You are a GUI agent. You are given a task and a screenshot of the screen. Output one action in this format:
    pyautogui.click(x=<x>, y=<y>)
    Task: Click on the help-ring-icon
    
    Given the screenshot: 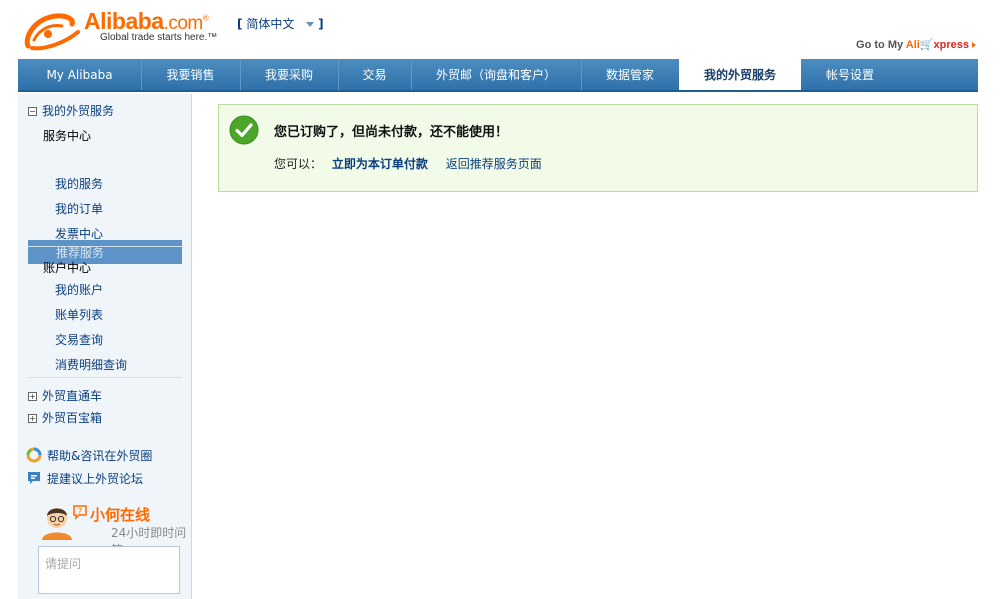 What is the action you would take?
    pyautogui.click(x=34, y=455)
    